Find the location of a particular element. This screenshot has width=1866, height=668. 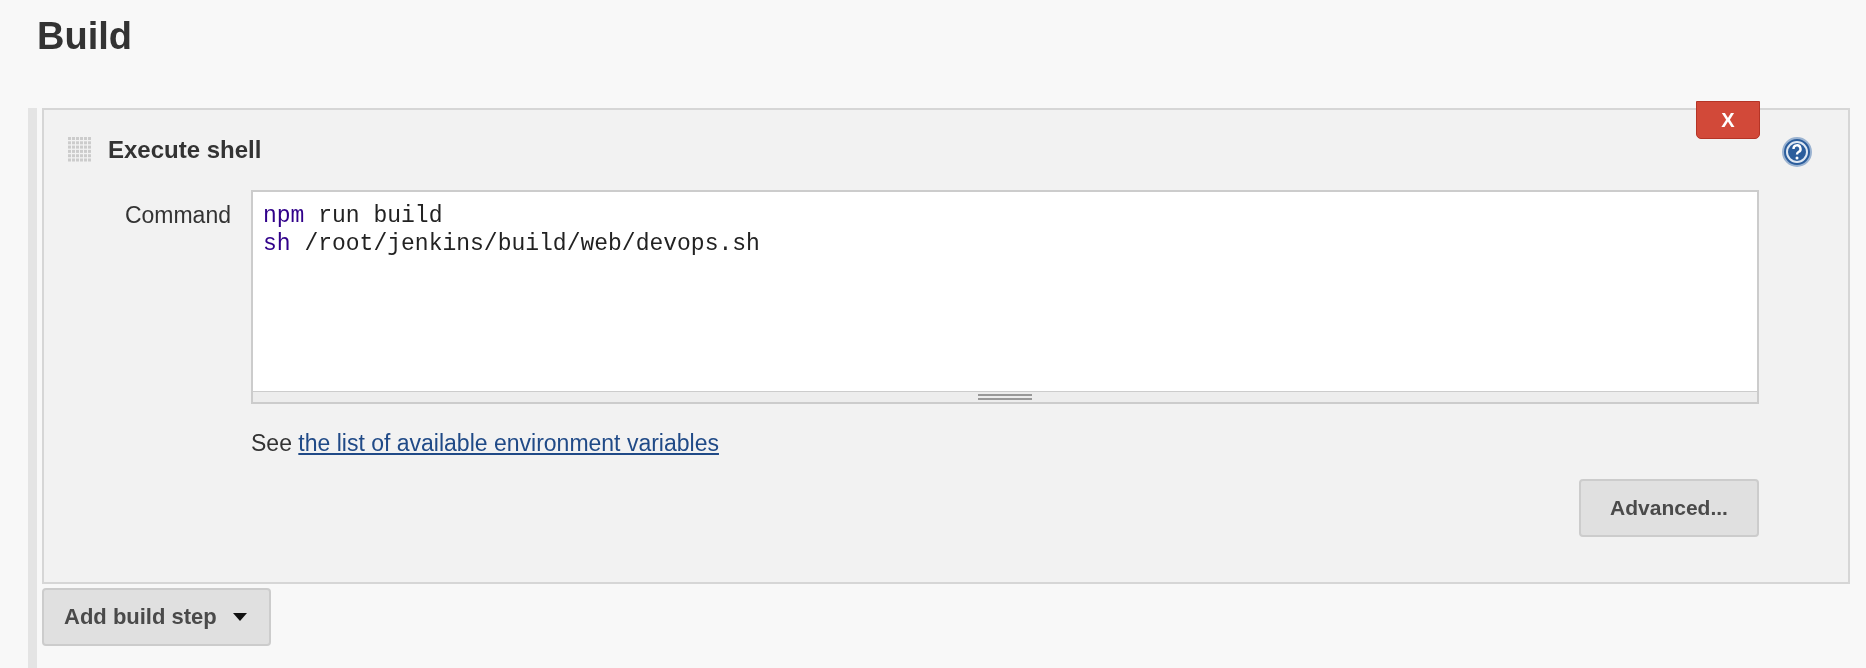

delete-button: X is located at coordinates (1728, 120).